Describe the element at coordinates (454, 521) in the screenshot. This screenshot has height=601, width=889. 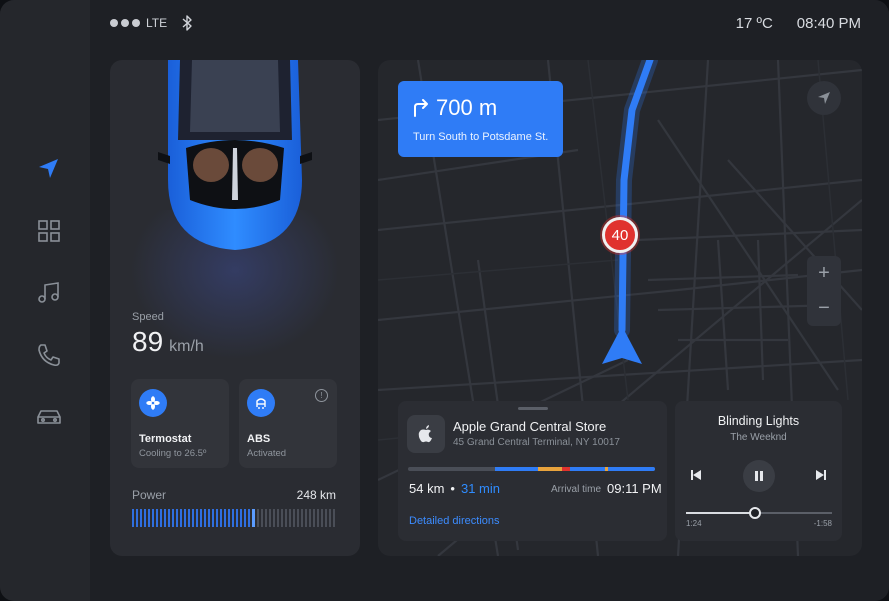
I see `detailed-directions-link: Detailed directions` at that location.